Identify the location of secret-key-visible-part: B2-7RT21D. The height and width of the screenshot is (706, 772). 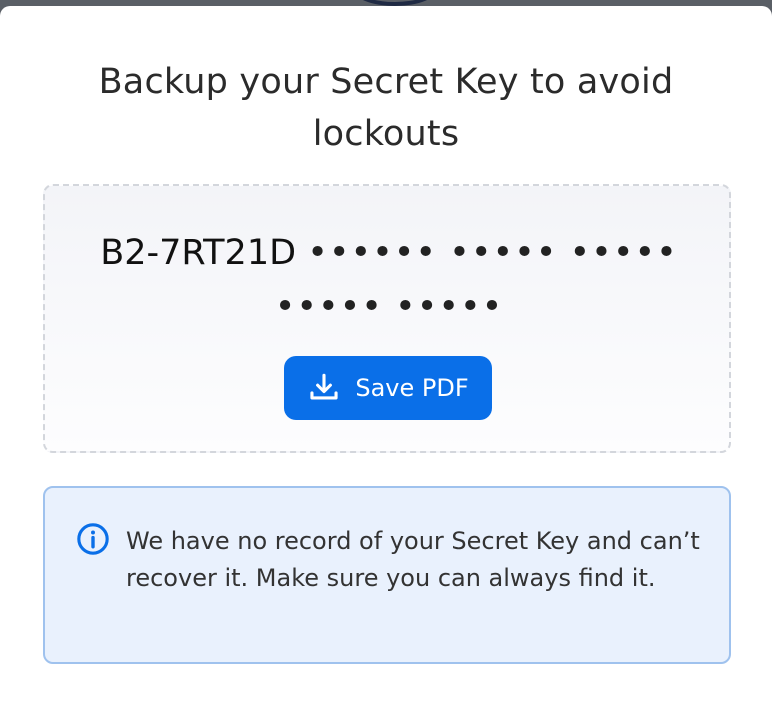
(198, 253).